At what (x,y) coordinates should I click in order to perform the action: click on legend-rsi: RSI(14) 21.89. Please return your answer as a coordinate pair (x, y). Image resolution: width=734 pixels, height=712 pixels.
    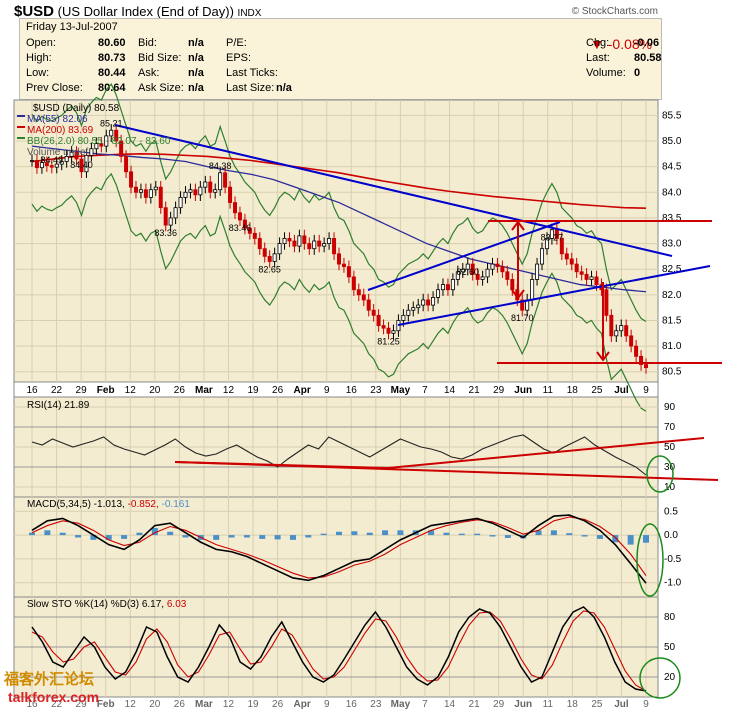
    Looking at the image, I should click on (58, 405).